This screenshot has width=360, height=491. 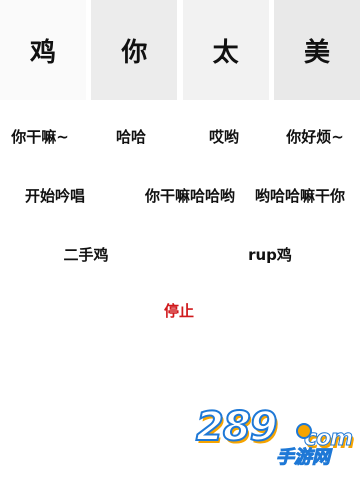 I want to click on key-mei-button: 美, so click(x=316, y=50).